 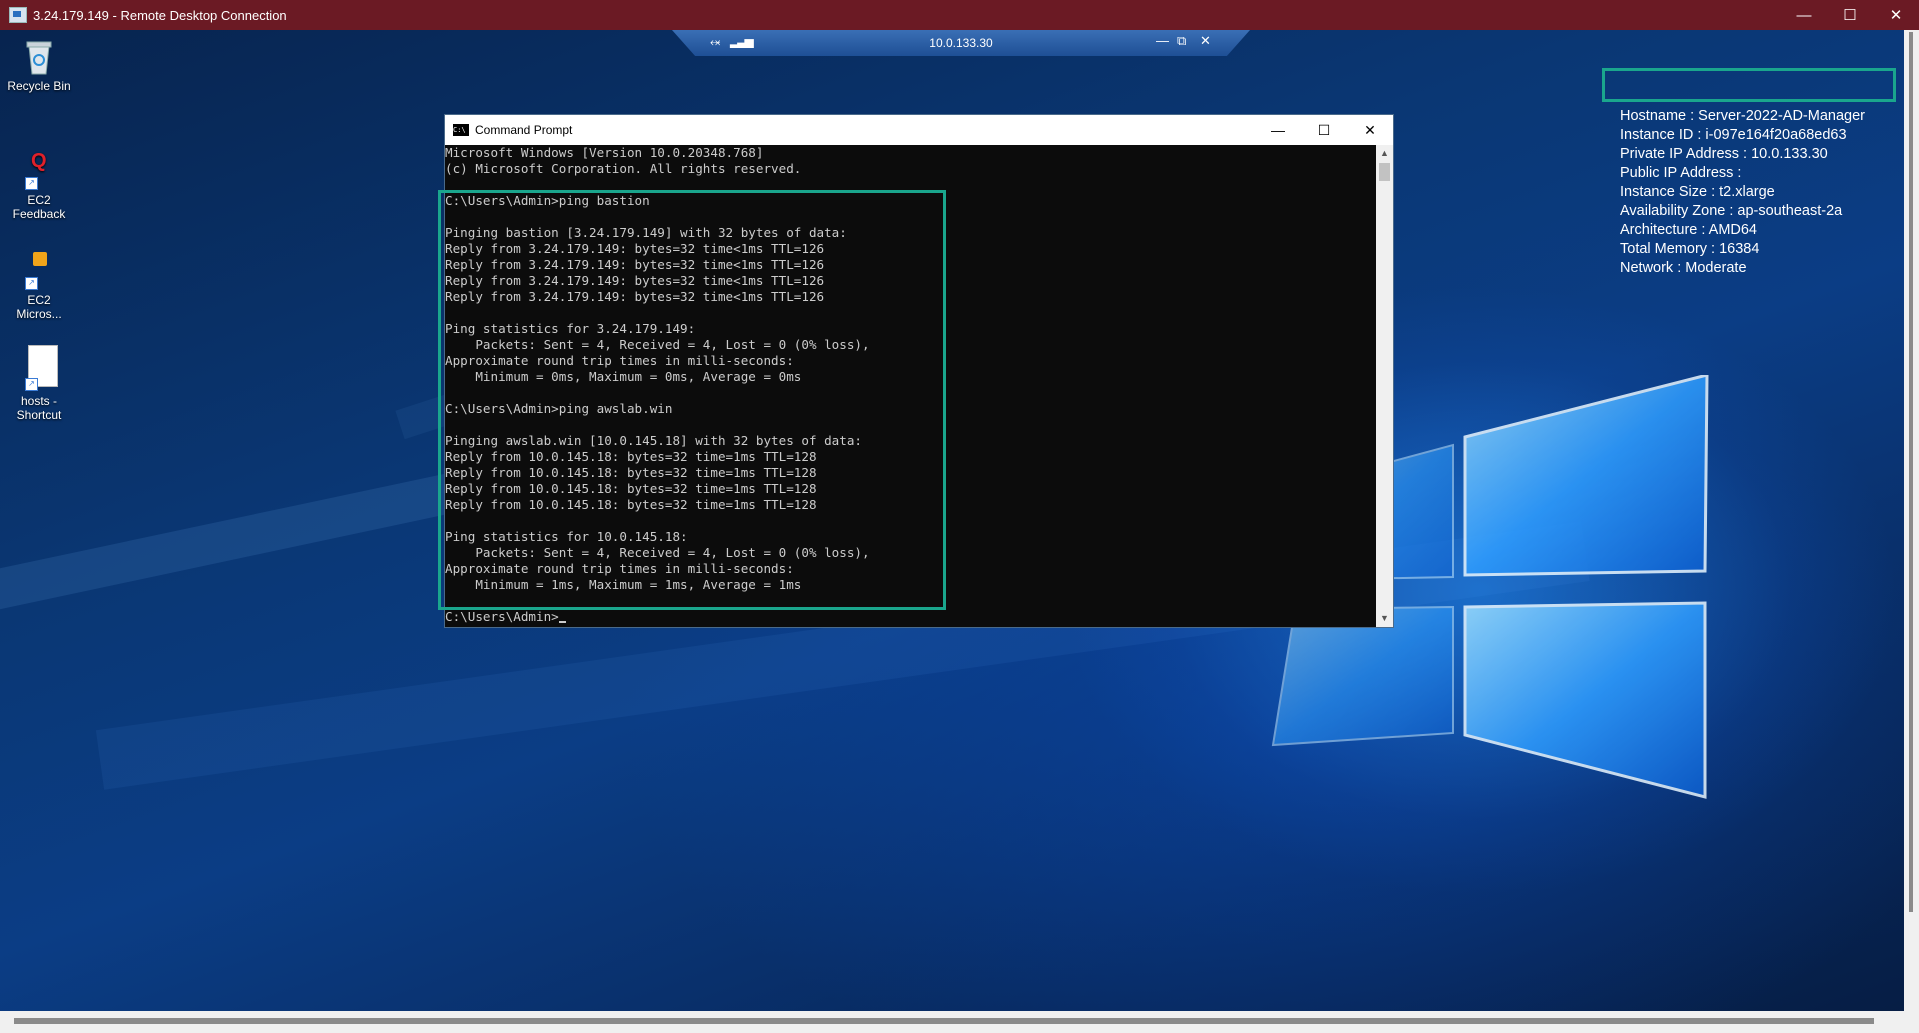 I want to click on rdp-horizontal-scrollbar, so click(x=959, y=1022).